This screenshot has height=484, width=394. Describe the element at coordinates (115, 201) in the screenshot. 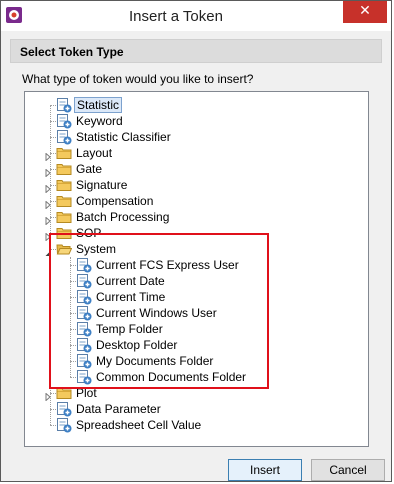

I see `tree-item-label: Compensation` at that location.